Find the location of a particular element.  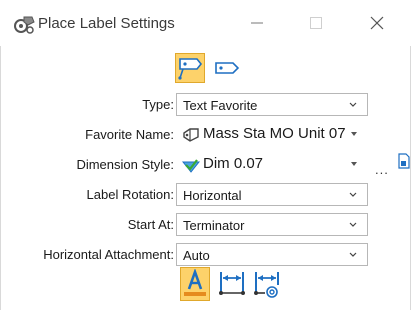

type-label: Type: is located at coordinates (158, 104).